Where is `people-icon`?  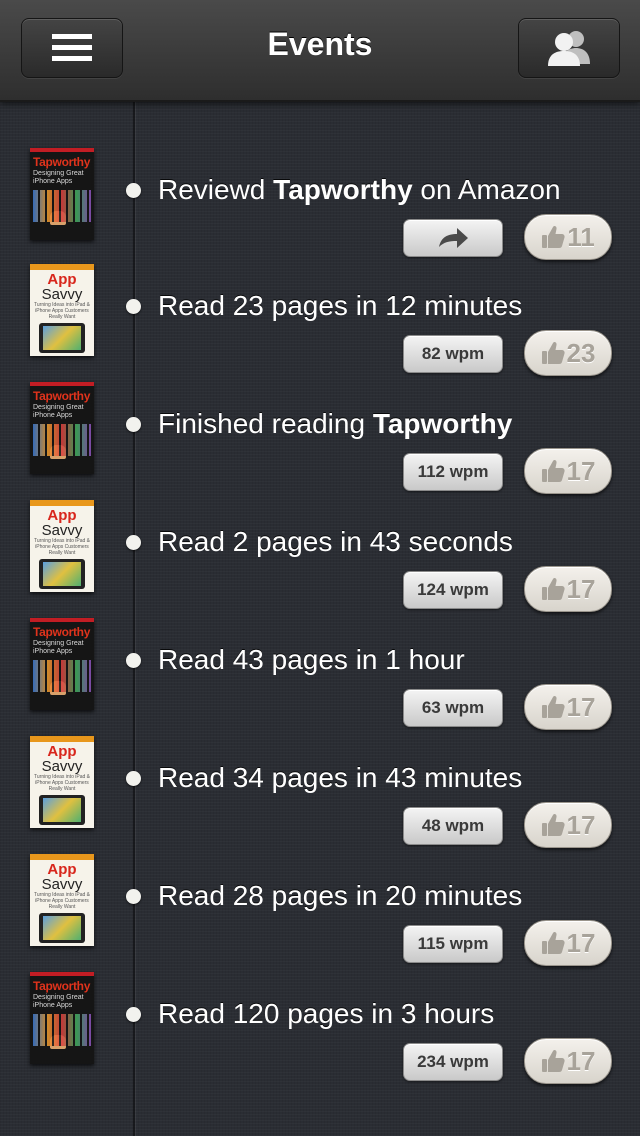
people-icon is located at coordinates (569, 48).